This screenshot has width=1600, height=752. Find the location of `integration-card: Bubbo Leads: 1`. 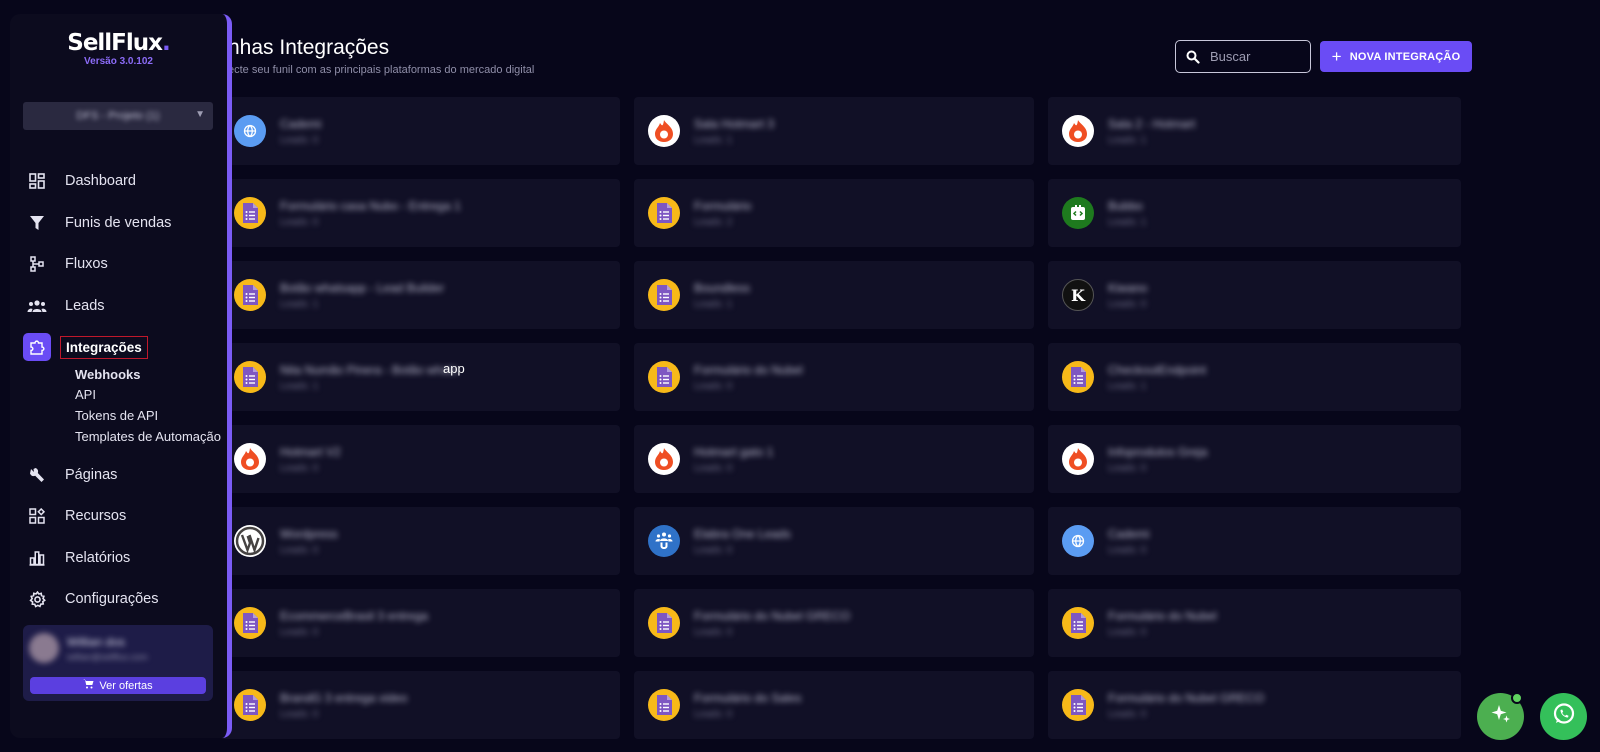

integration-card: Bubbo Leads: 1 is located at coordinates (1254, 213).